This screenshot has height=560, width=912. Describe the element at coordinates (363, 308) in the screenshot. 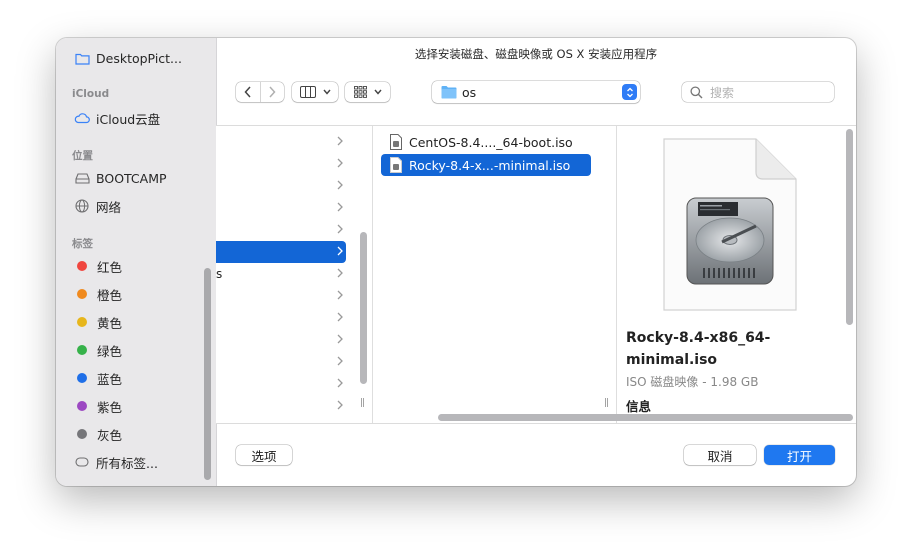

I see `column-scrollbar` at that location.